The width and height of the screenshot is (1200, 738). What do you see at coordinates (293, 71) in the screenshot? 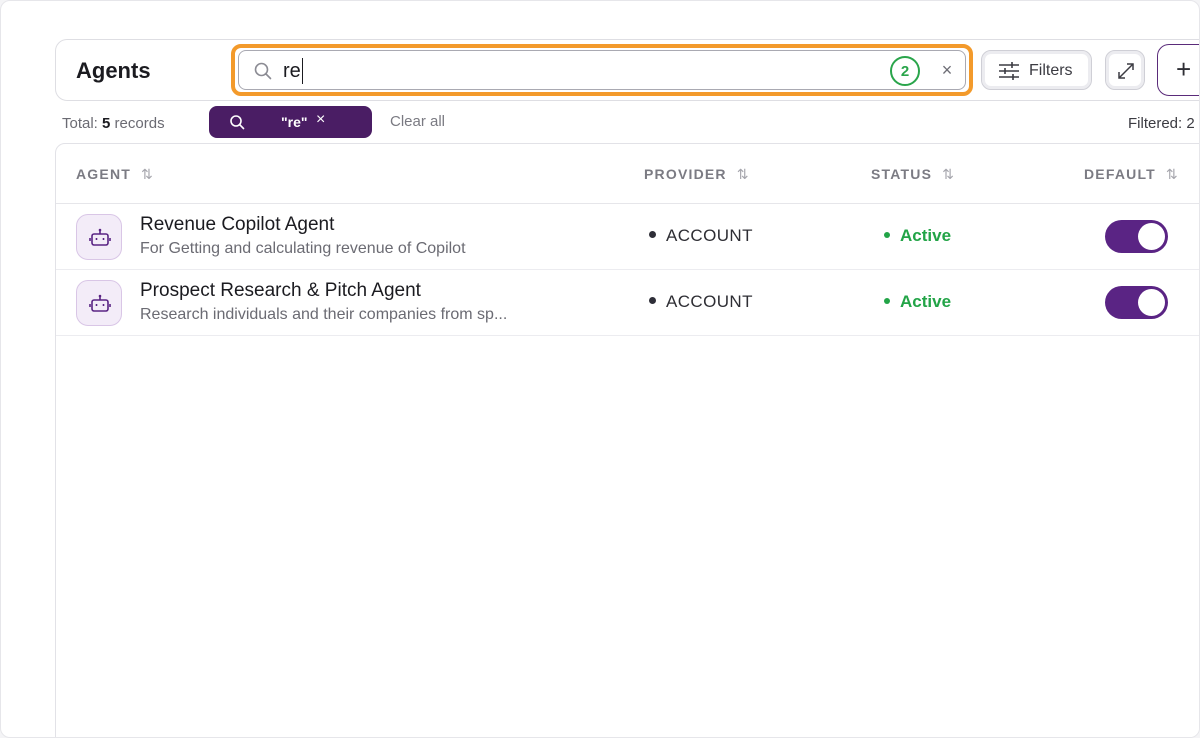
I see `search-value: re` at bounding box center [293, 71].